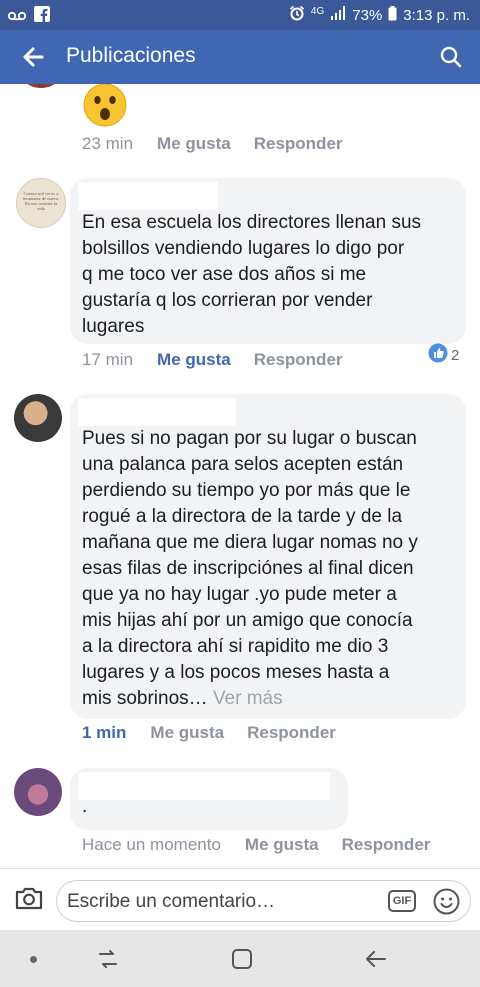 This screenshot has width=480, height=987. Describe the element at coordinates (243, 248) in the screenshot. I see `comment-line: bolsillos vendiendo lugares lo digo por` at that location.